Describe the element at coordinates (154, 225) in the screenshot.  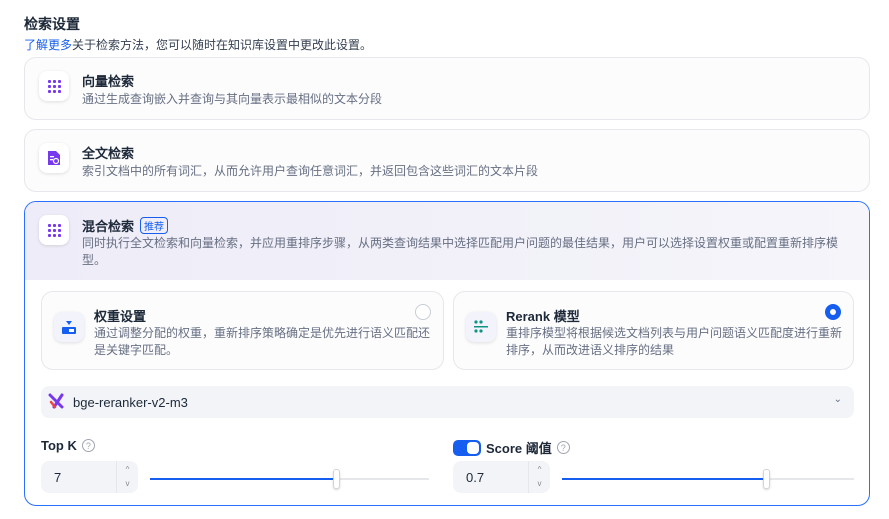
I see `recommended-badge: 推荐` at that location.